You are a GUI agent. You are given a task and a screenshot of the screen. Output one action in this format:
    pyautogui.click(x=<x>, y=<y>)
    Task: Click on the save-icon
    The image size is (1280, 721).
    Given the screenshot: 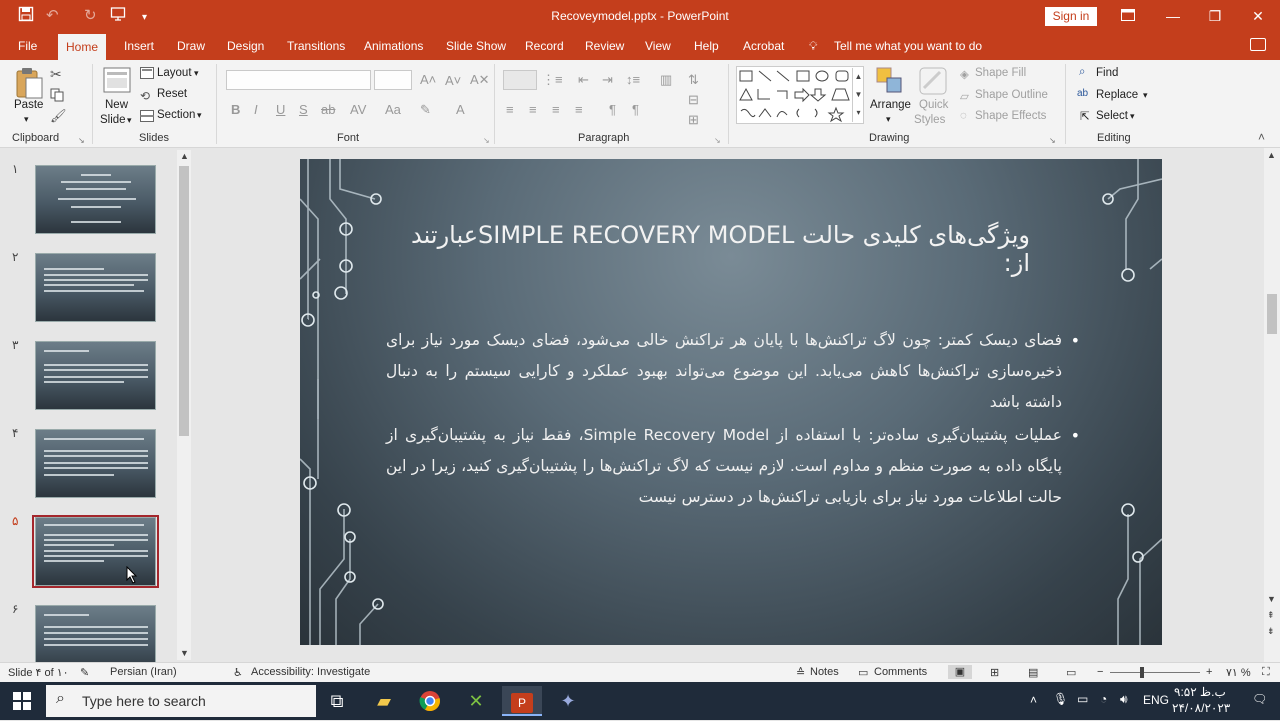 What is the action you would take?
    pyautogui.click(x=26, y=17)
    